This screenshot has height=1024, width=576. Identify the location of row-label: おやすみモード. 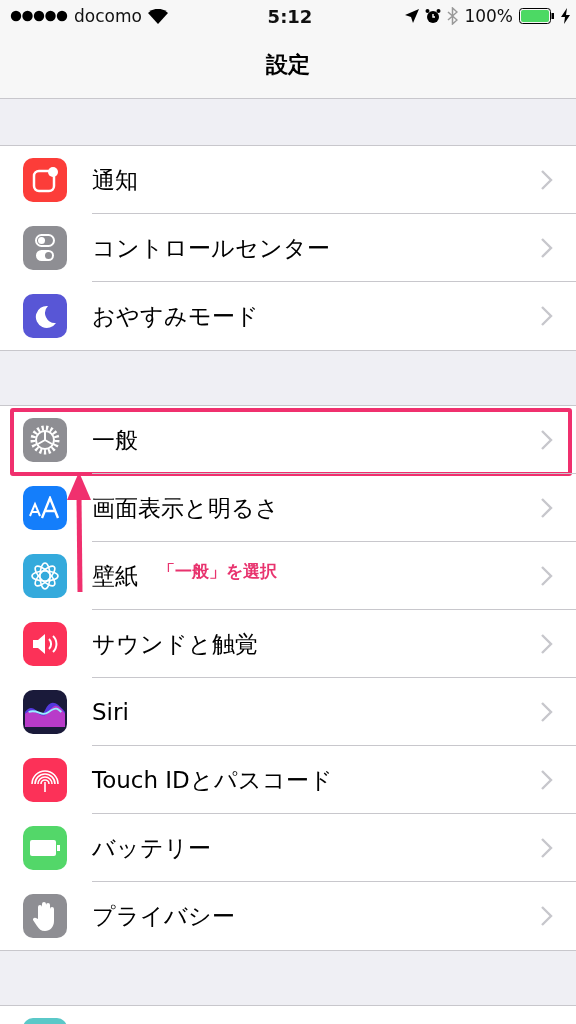
(175, 316).